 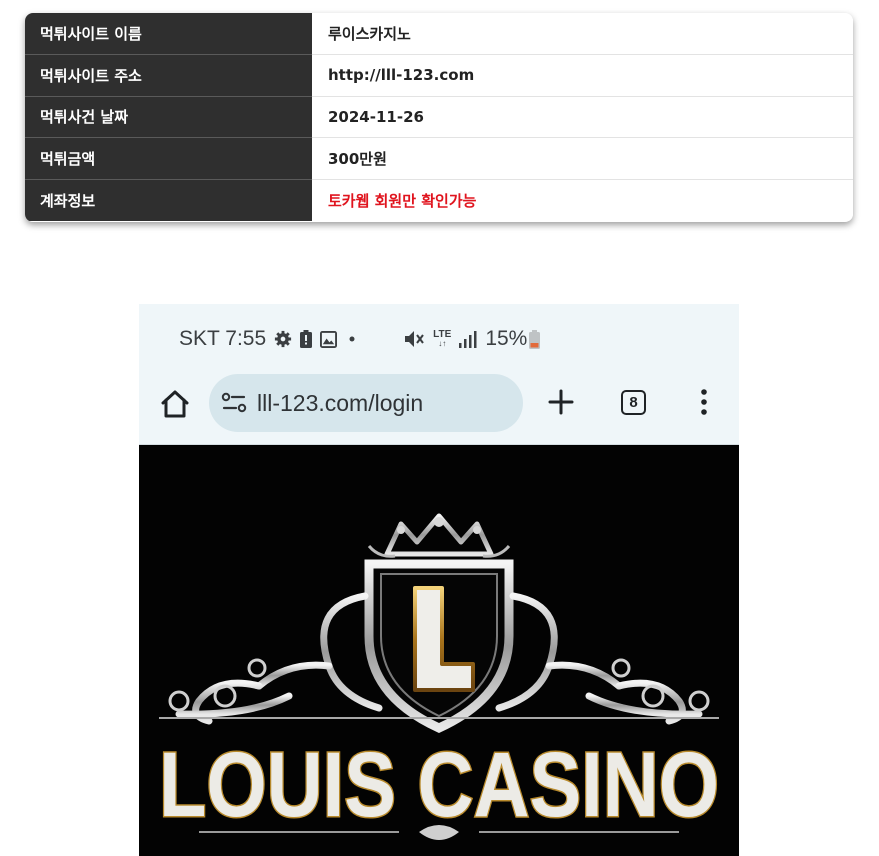 What do you see at coordinates (352, 339) in the screenshot?
I see `dot-icon` at bounding box center [352, 339].